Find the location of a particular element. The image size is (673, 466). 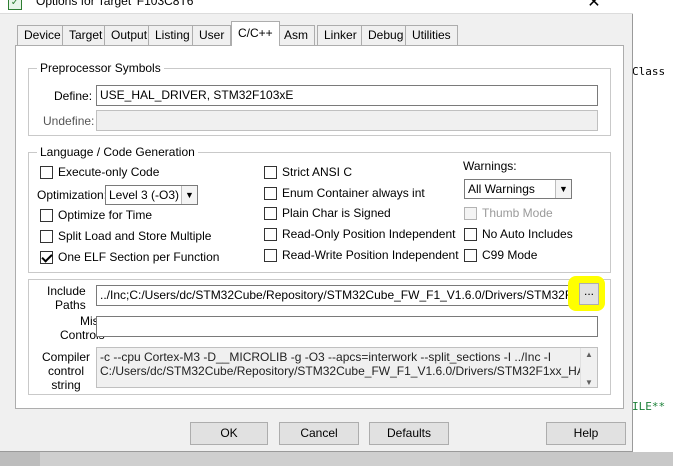

undefine-input is located at coordinates (347, 120).